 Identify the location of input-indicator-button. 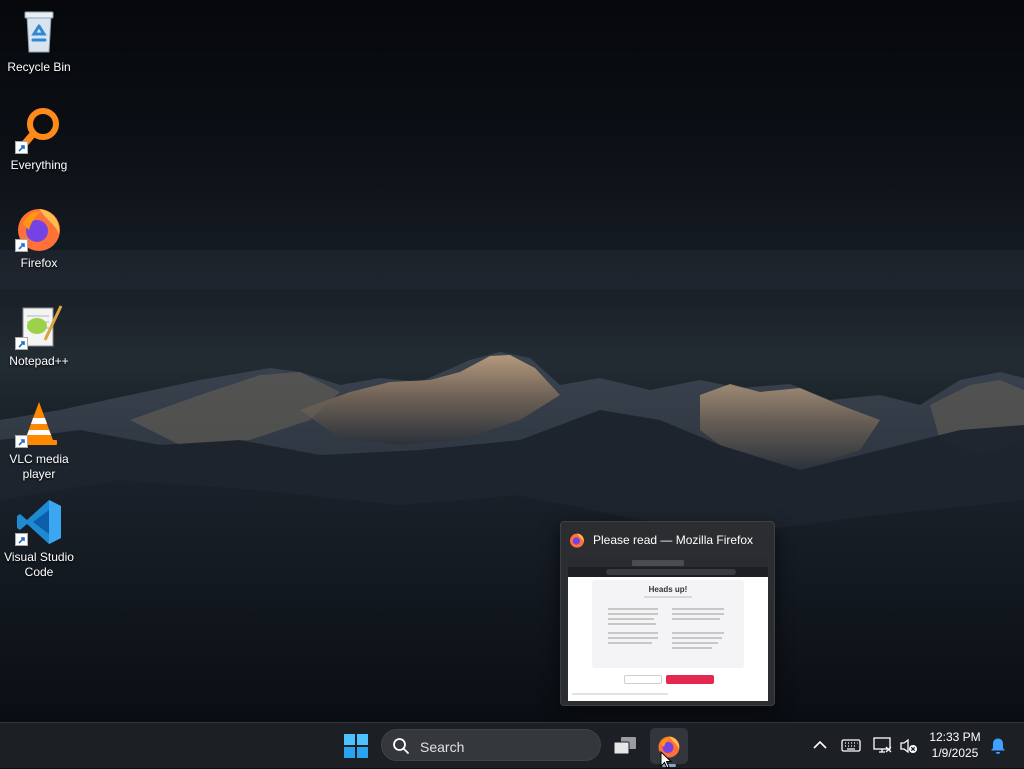
(851, 745).